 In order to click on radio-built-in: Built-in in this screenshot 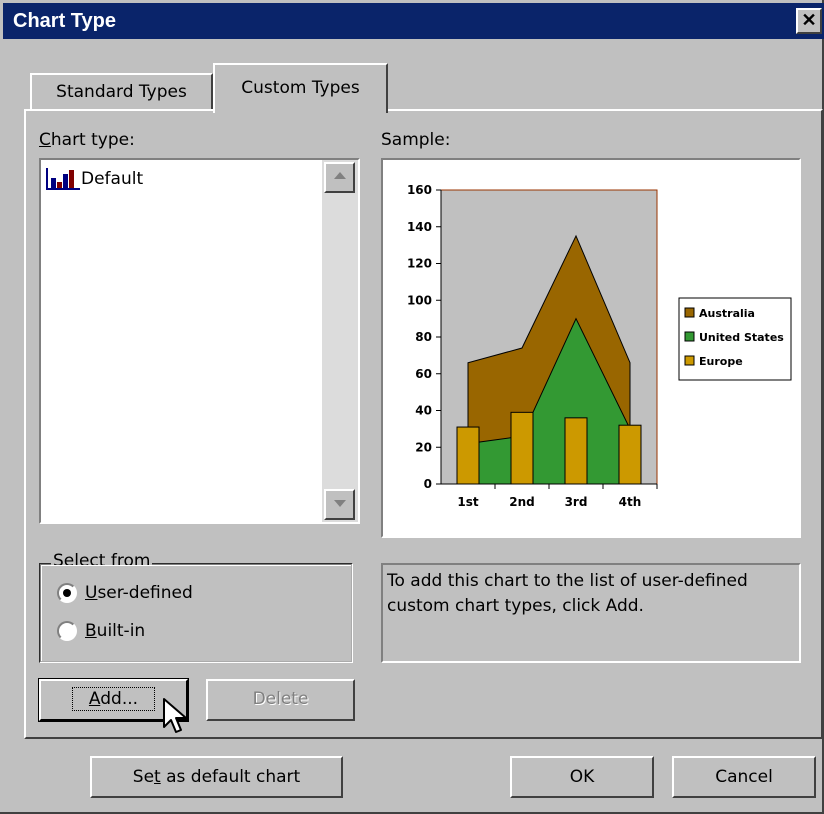, I will do `click(101, 631)`.